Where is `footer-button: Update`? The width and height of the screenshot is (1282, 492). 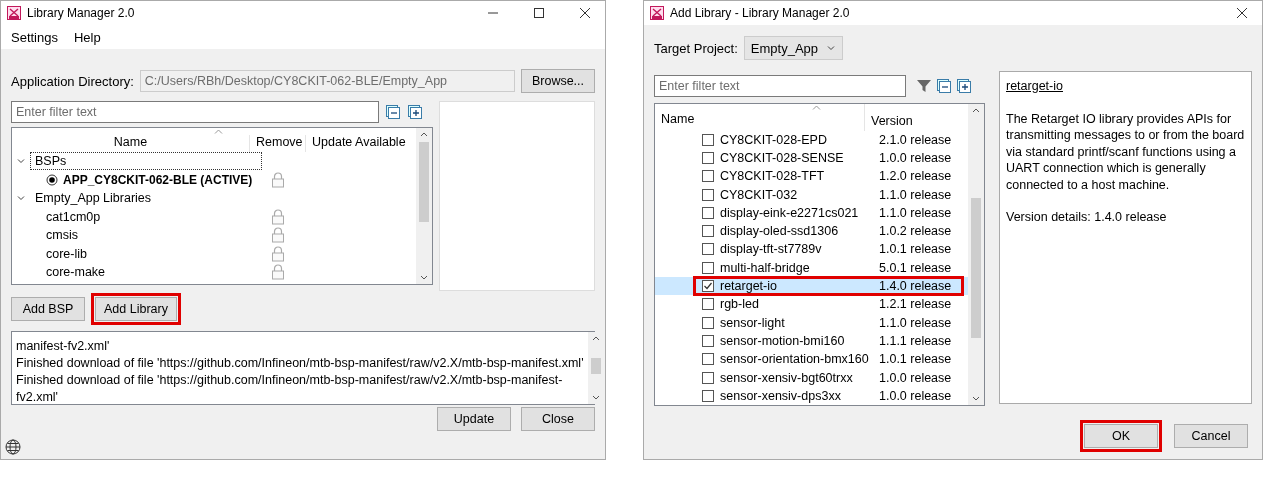
footer-button: Update is located at coordinates (474, 419).